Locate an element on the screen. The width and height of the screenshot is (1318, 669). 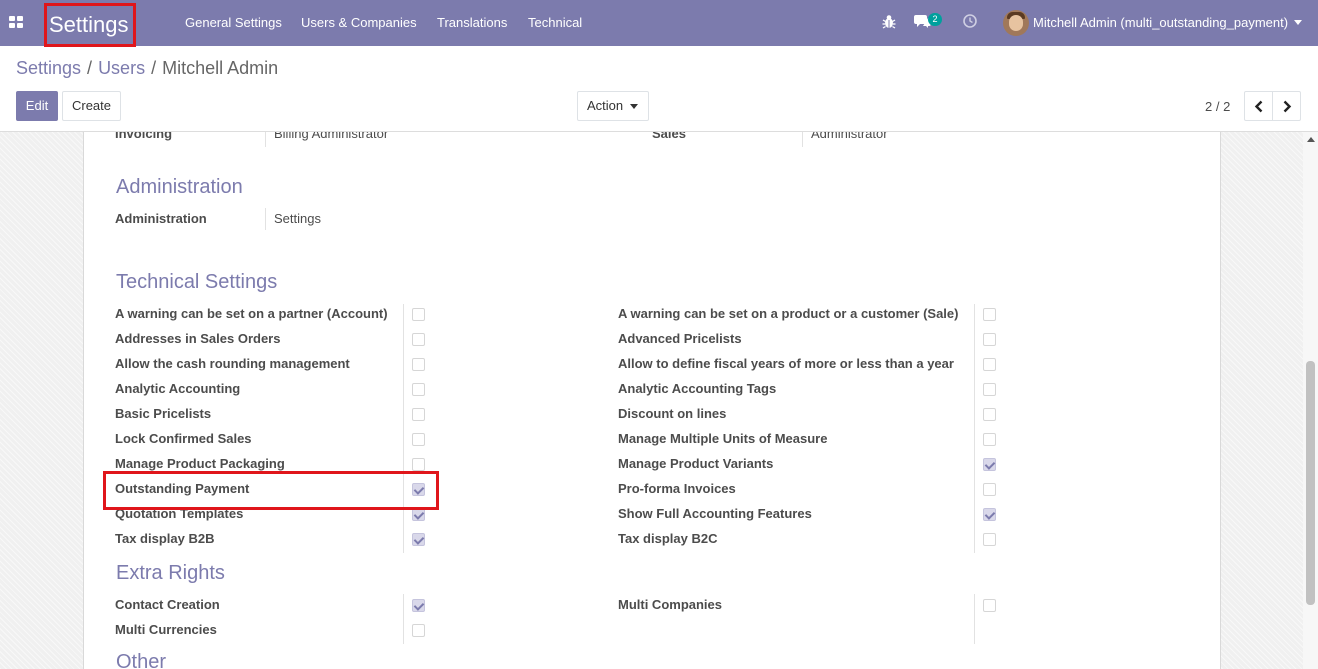
field-value-invoicing: Billing Administrator is located at coordinates (331, 136).